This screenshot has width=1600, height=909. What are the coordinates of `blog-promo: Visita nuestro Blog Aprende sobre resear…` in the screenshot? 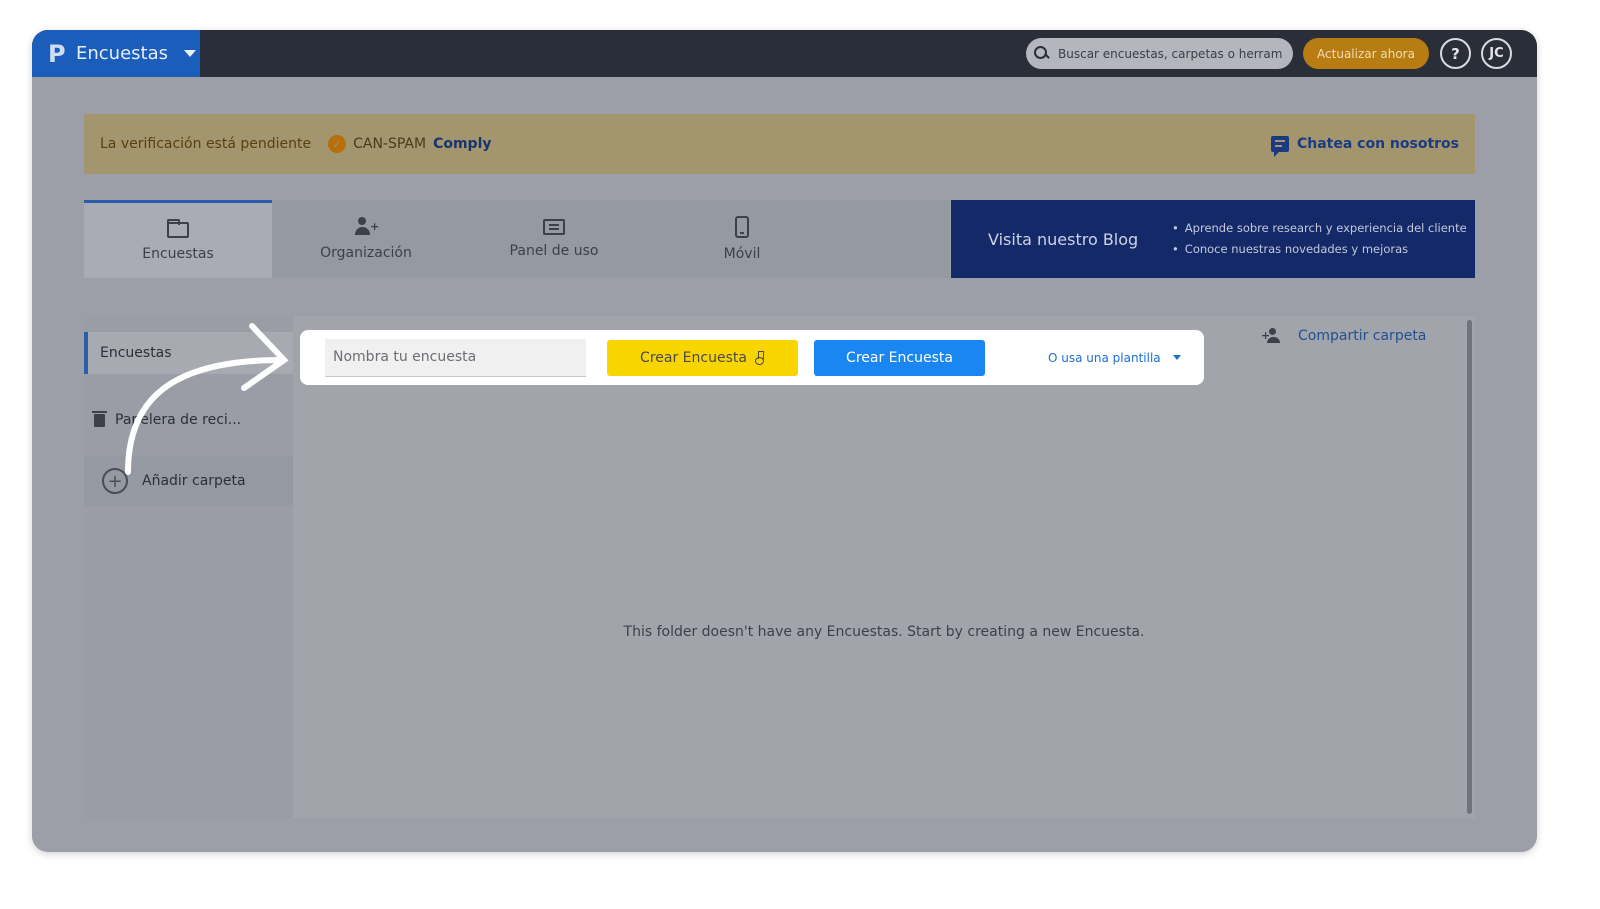 It's located at (1213, 239).